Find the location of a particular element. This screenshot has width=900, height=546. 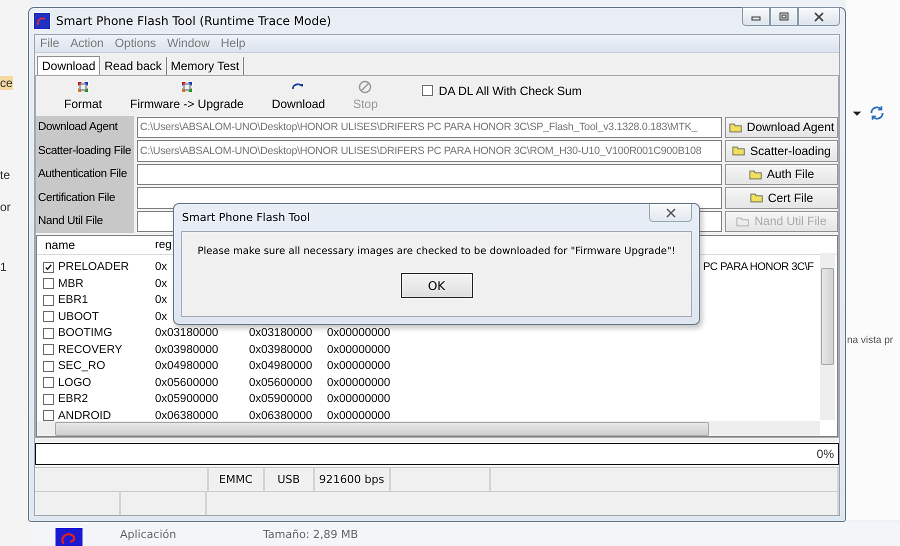

field-label: Authentication File is located at coordinates (85, 174).